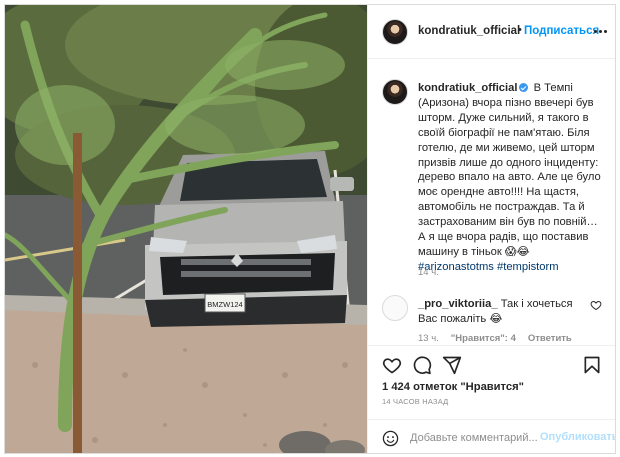  Describe the element at coordinates (491, 360) in the screenshot. I see `post-actions-bar` at that location.